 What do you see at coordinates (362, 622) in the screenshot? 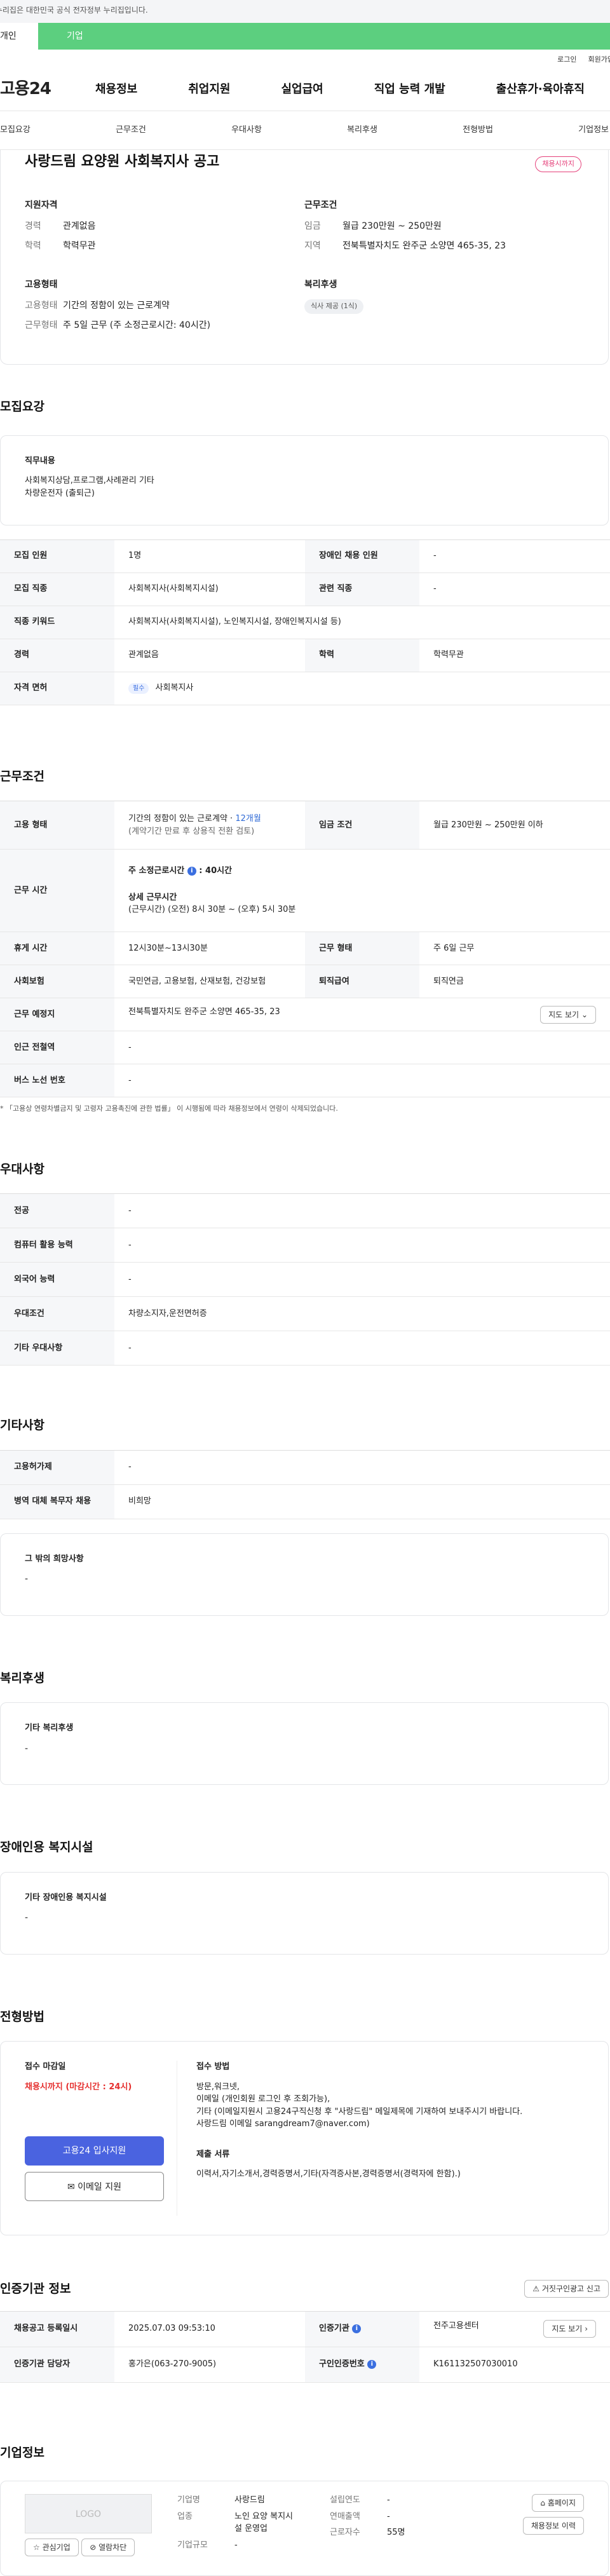
I see `keyword-value: 사회복지사(사회복지시설), 노인복지시설, 장애인복지시설 등)` at bounding box center [362, 622].